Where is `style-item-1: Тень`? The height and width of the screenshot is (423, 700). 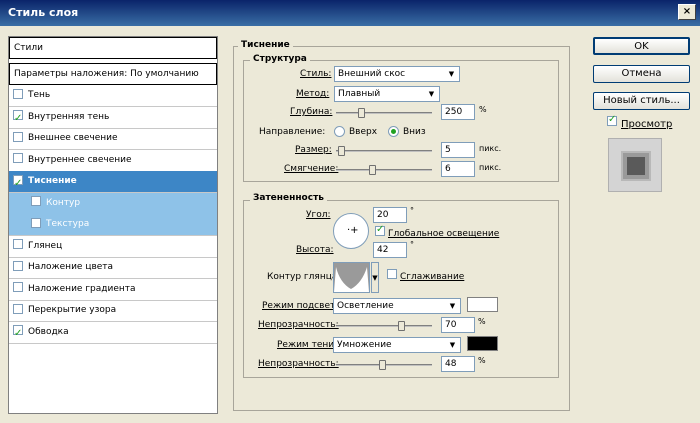
style-item-1: Тень is located at coordinates (113, 96).